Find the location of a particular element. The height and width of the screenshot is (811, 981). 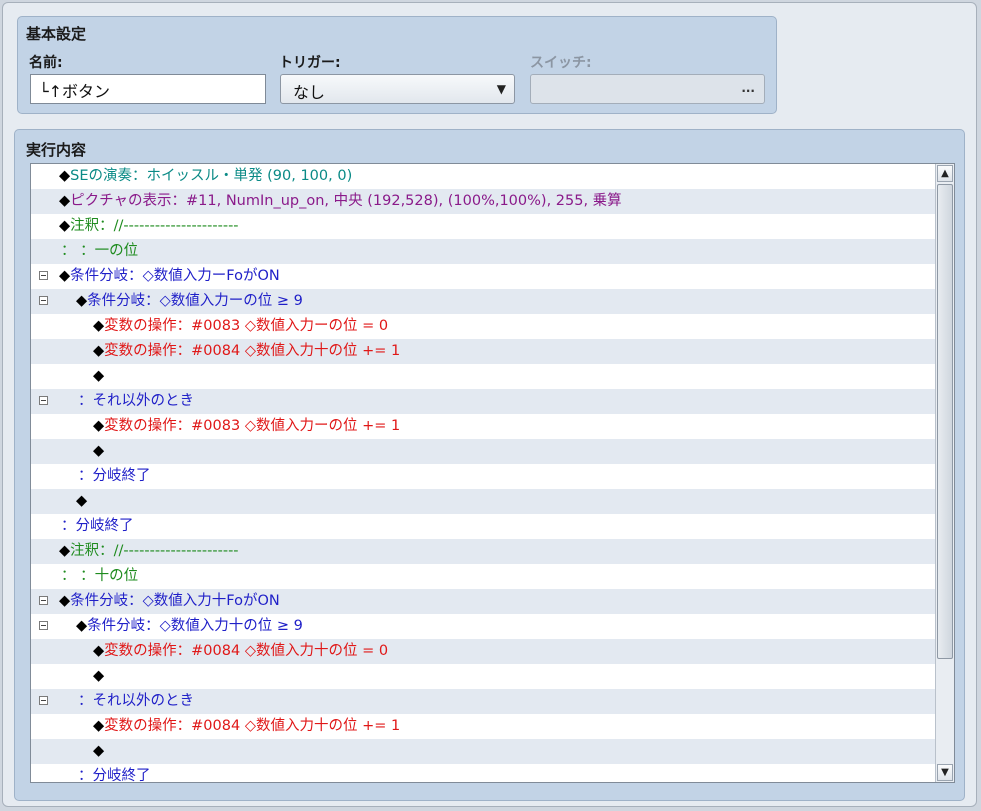

command-segment: SEの演奏：ホイッスル・単発 (90, 100, 0) is located at coordinates (211, 176).